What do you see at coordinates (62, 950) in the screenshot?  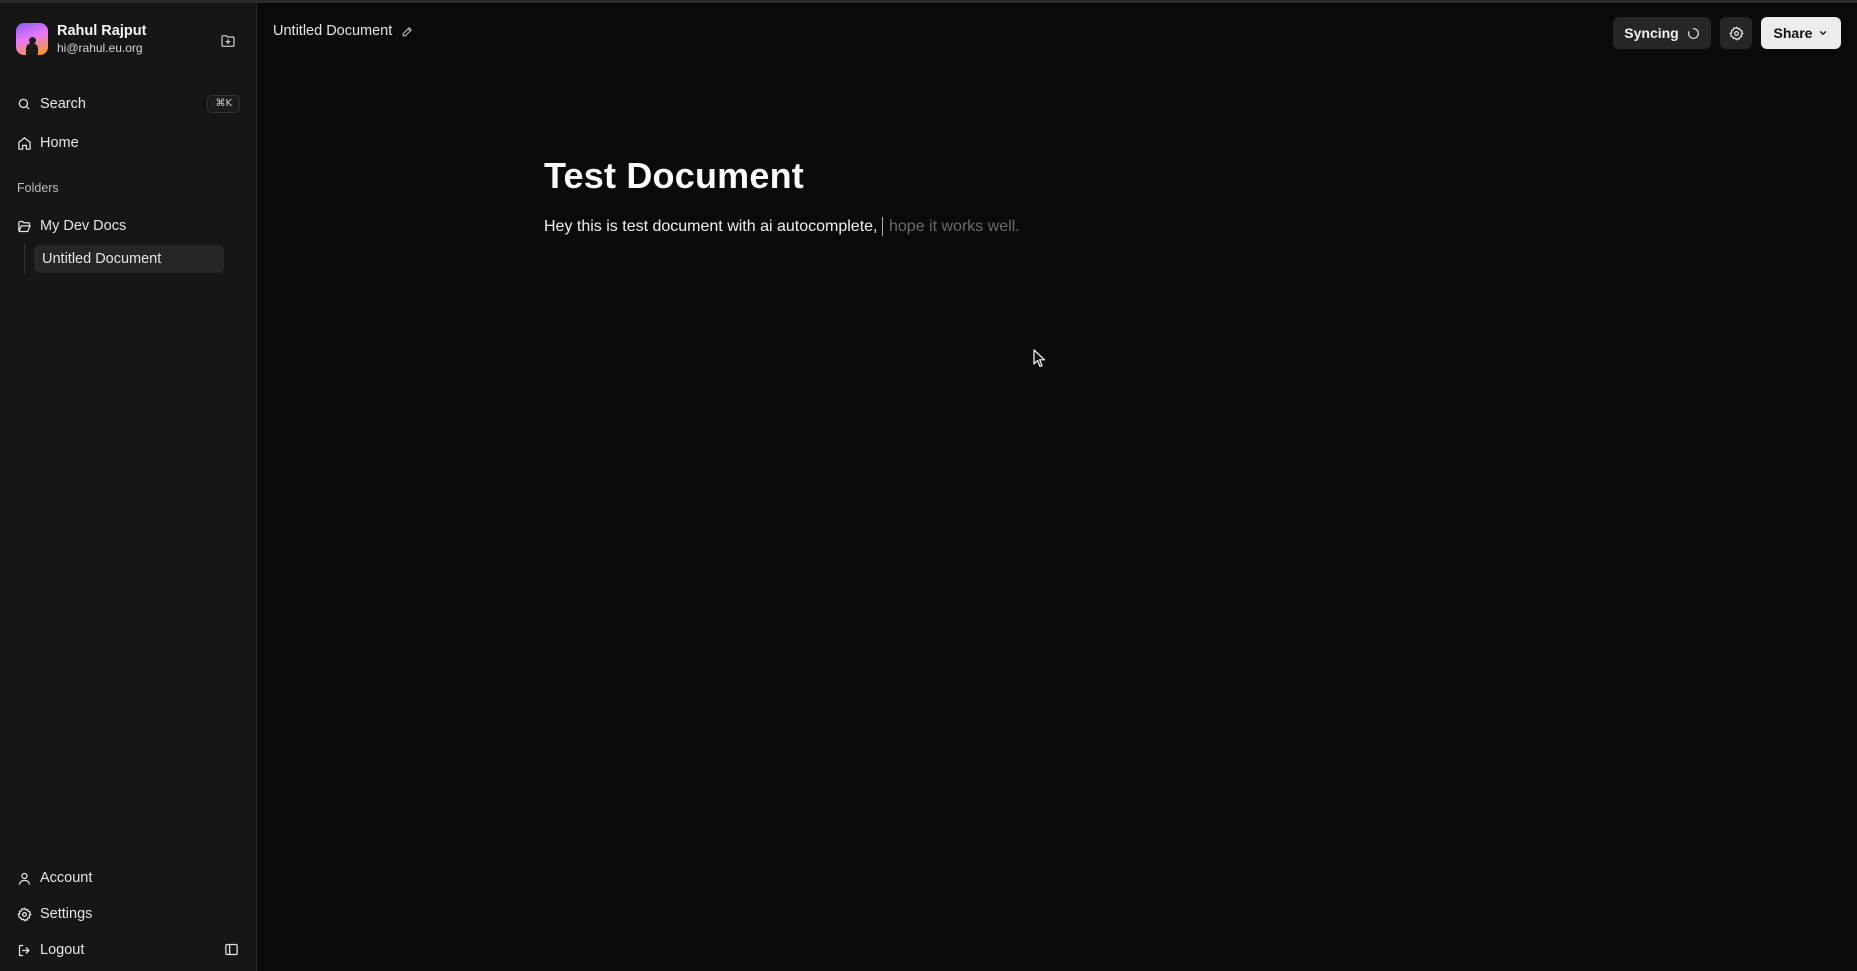 I see `logout-label: Logout` at bounding box center [62, 950].